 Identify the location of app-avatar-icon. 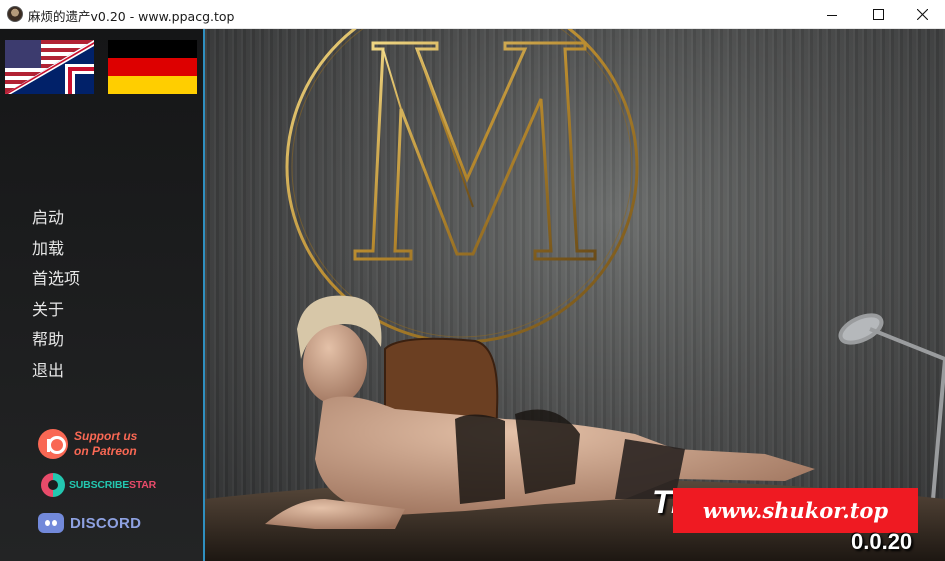
(15, 14).